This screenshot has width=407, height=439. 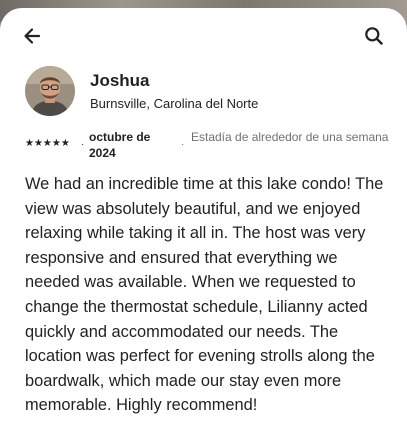 I want to click on reviewer-location: Burnsville, Carolina del Norte, so click(x=174, y=103).